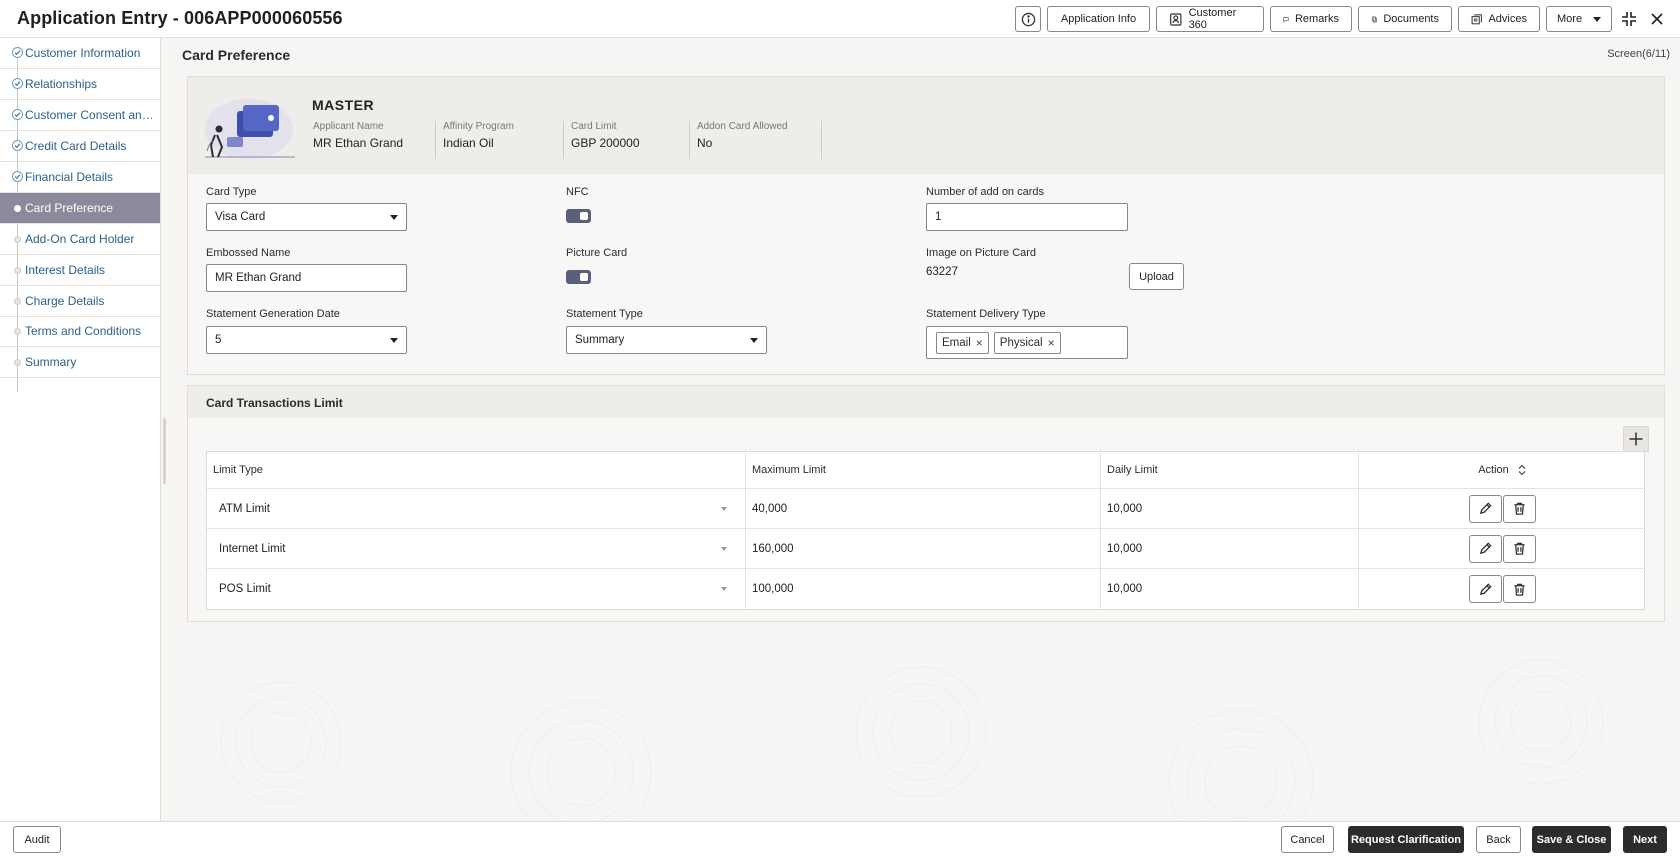 This screenshot has width=1680, height=857. I want to click on picture-card-toggle, so click(578, 277).